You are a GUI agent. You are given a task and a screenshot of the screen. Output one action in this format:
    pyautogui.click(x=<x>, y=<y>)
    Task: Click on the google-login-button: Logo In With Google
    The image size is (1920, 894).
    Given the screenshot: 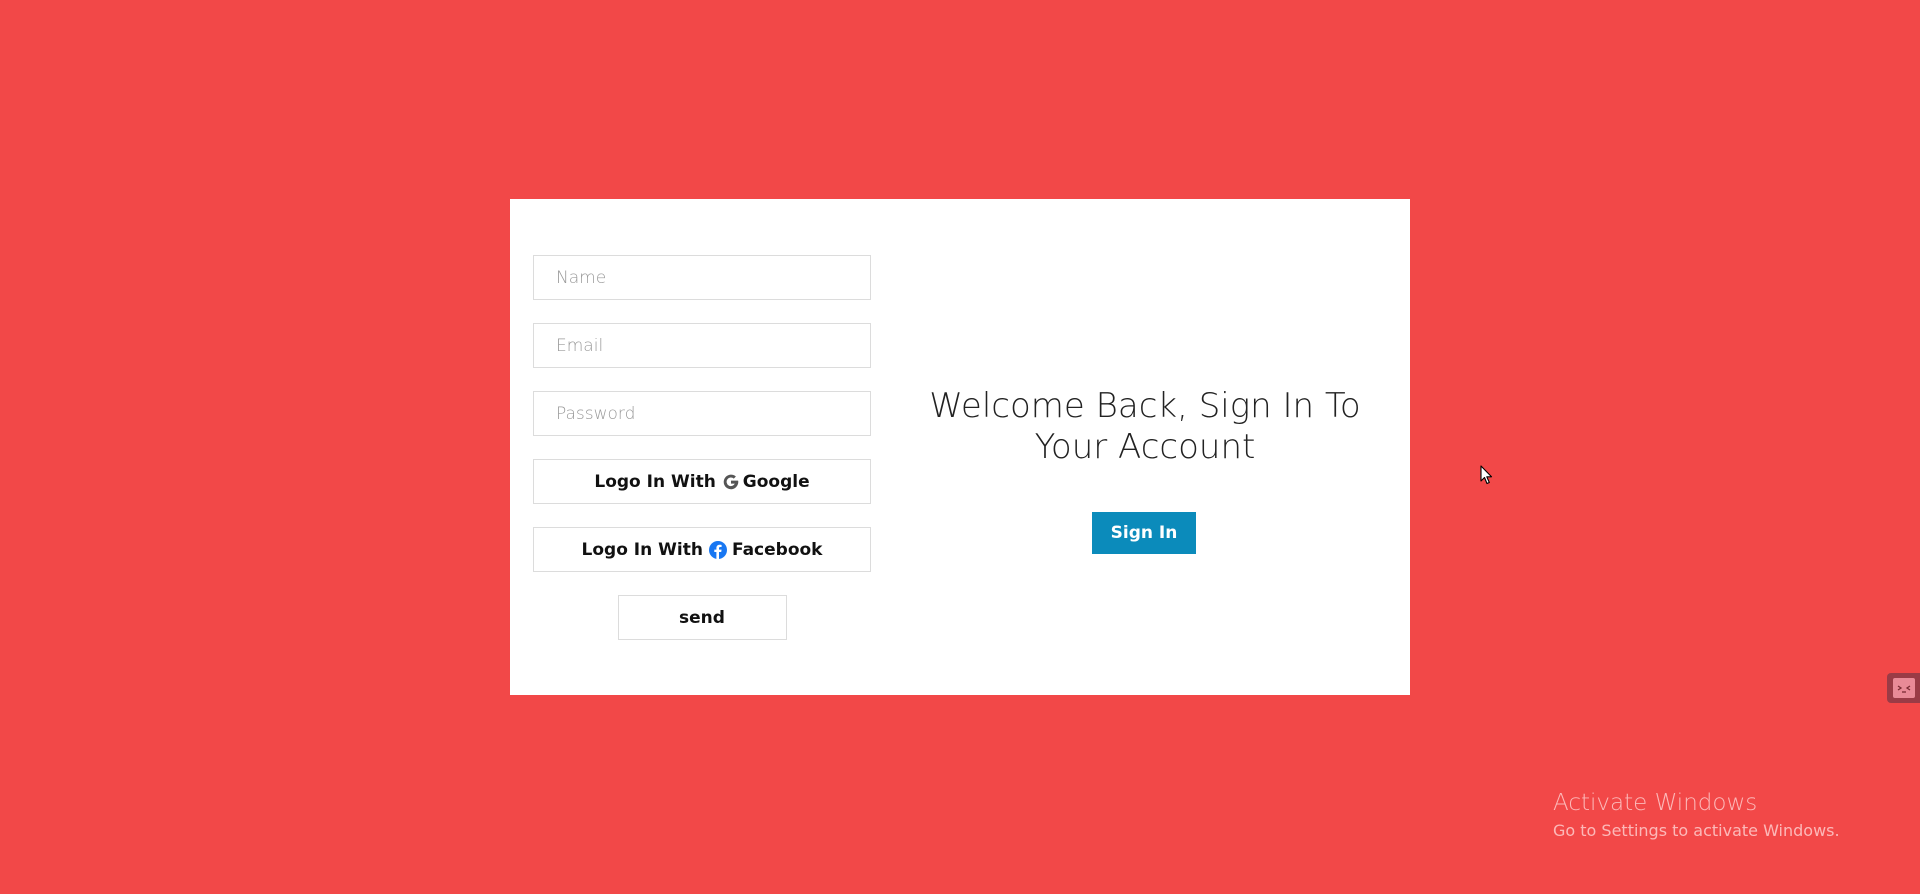 What is the action you would take?
    pyautogui.click(x=702, y=481)
    